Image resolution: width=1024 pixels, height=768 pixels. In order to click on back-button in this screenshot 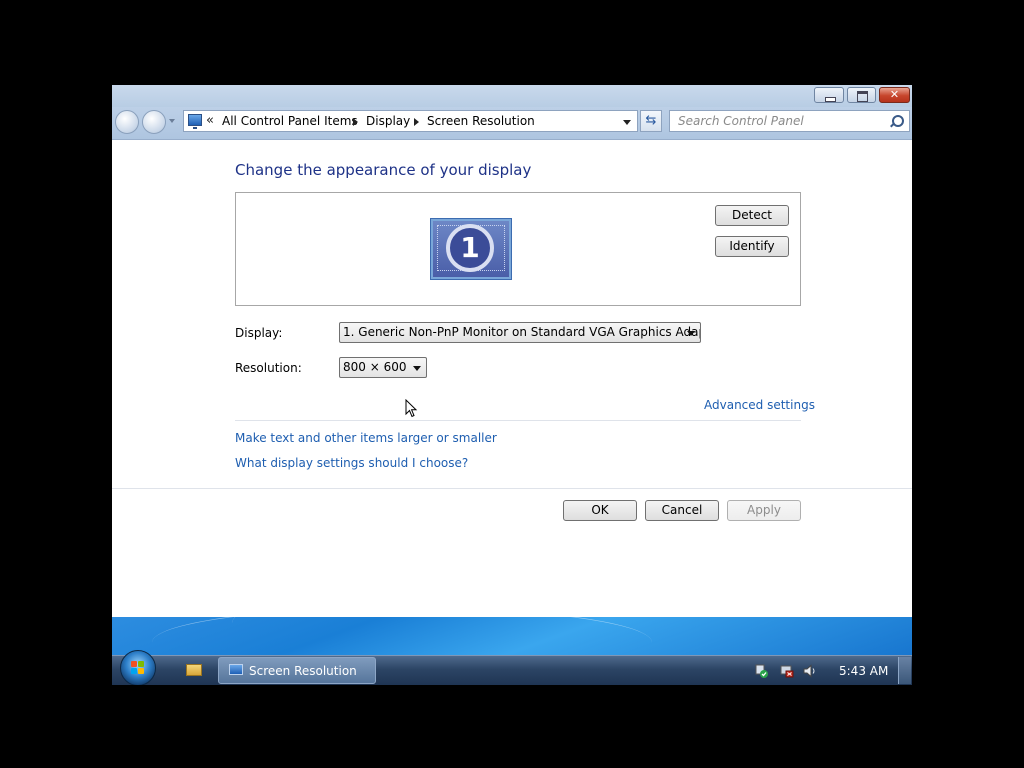, I will do `click(127, 122)`.